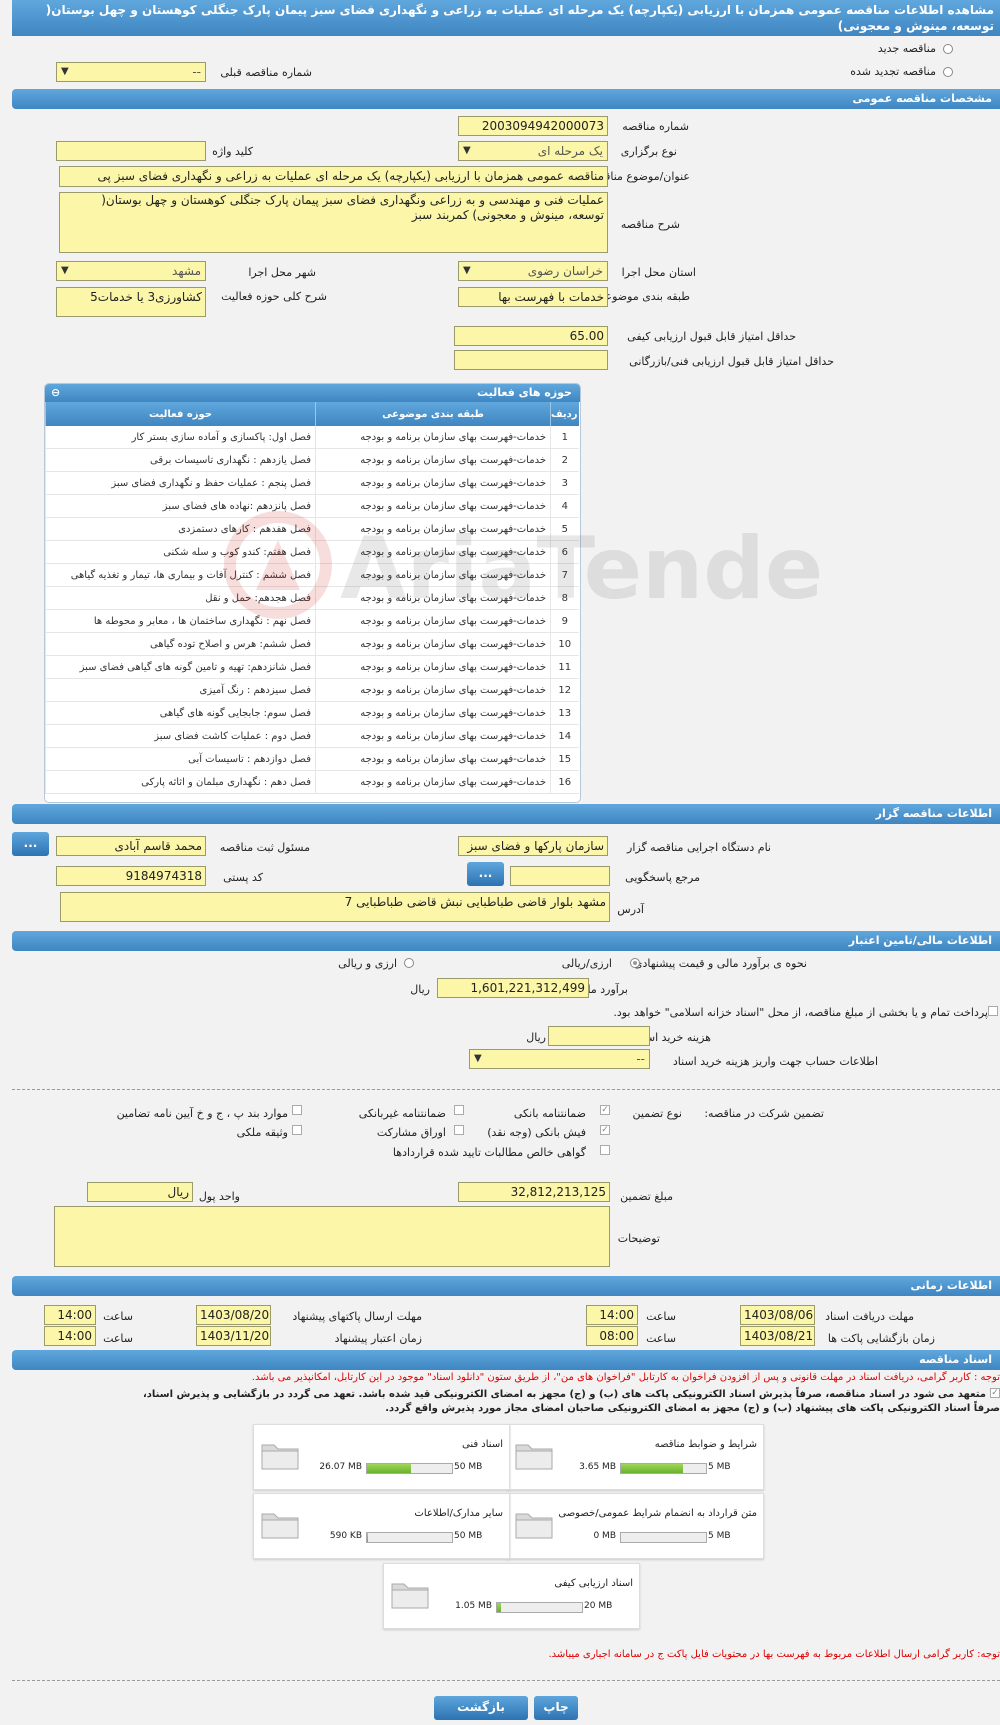  What do you see at coordinates (604, 1536) in the screenshot?
I see `file-size: 0 MB` at bounding box center [604, 1536].